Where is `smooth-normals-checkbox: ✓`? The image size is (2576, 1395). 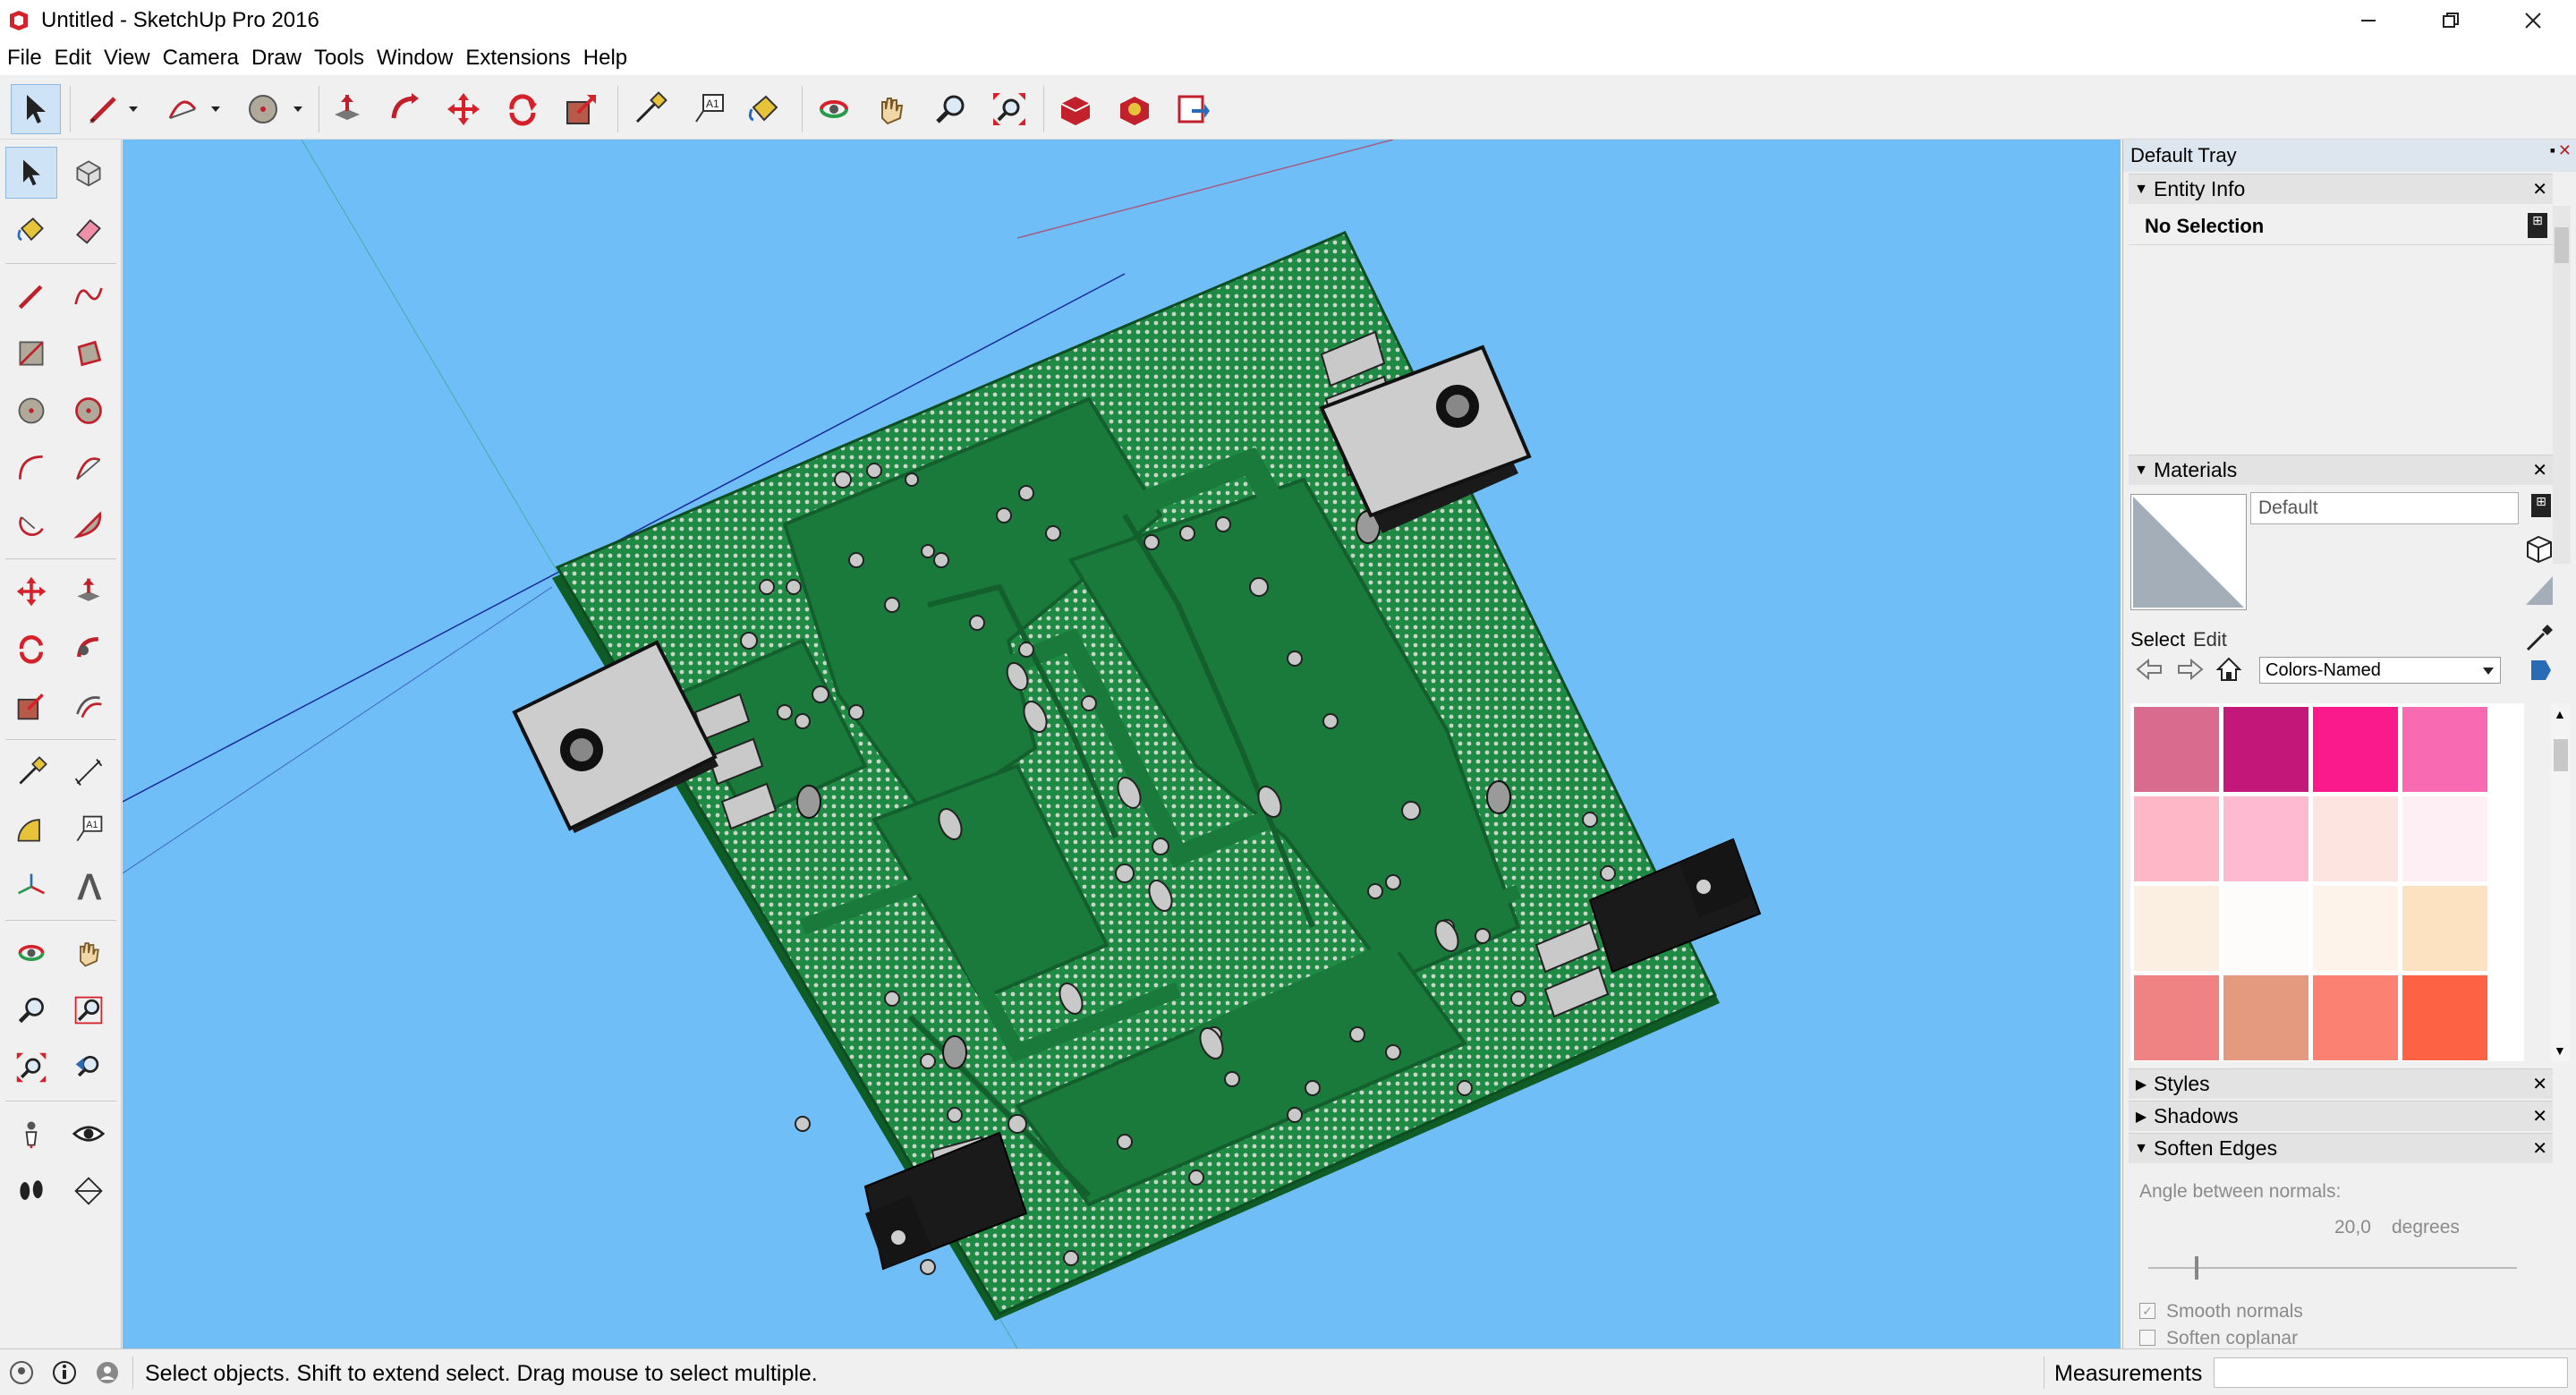 smooth-normals-checkbox: ✓ is located at coordinates (2147, 1311).